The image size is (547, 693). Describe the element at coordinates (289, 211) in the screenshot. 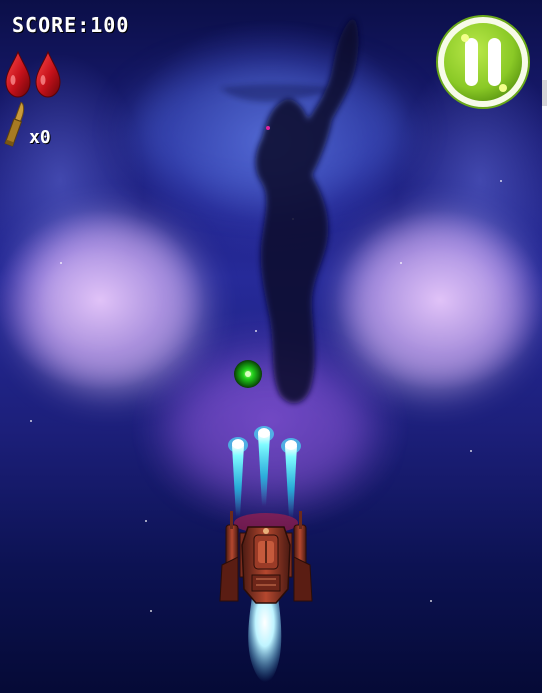

I see `dark-silhouette-figure` at that location.